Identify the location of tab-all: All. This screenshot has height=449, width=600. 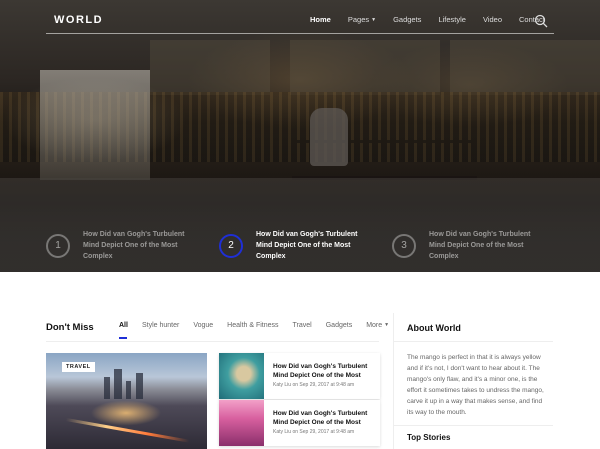
(123, 325).